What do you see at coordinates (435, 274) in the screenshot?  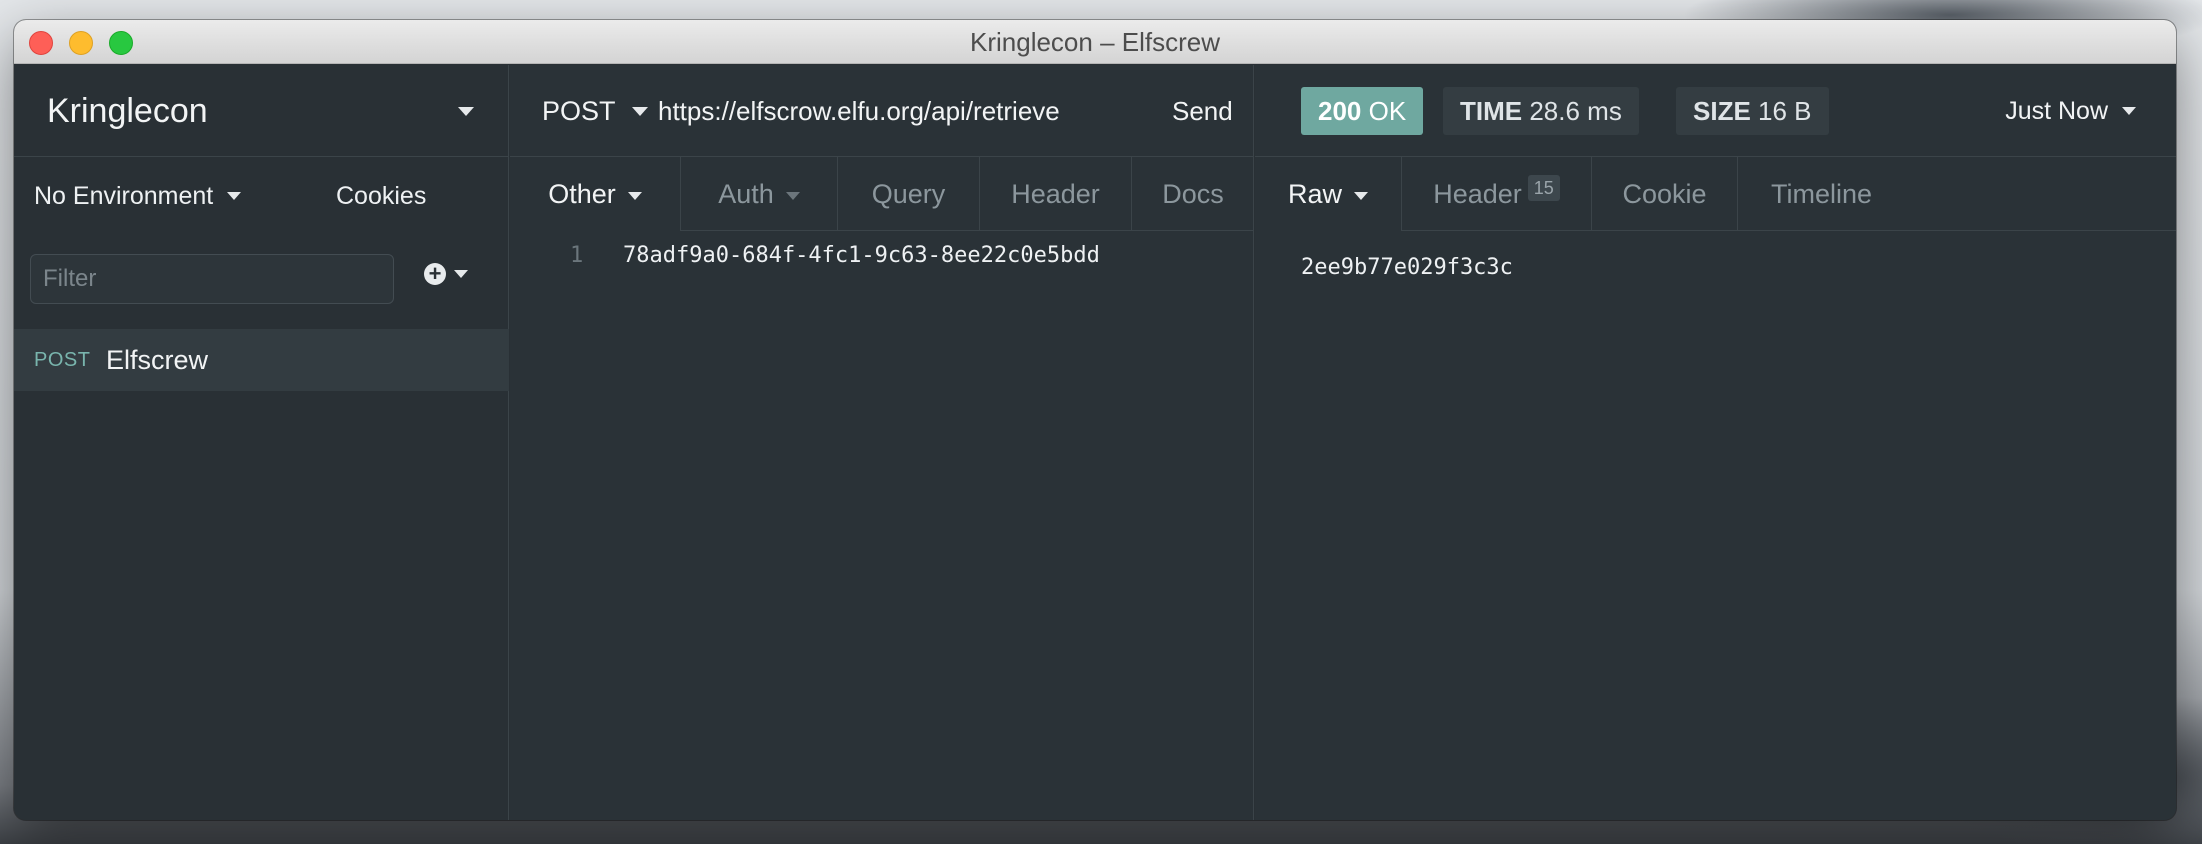 I see `plus-circle-icon: +` at bounding box center [435, 274].